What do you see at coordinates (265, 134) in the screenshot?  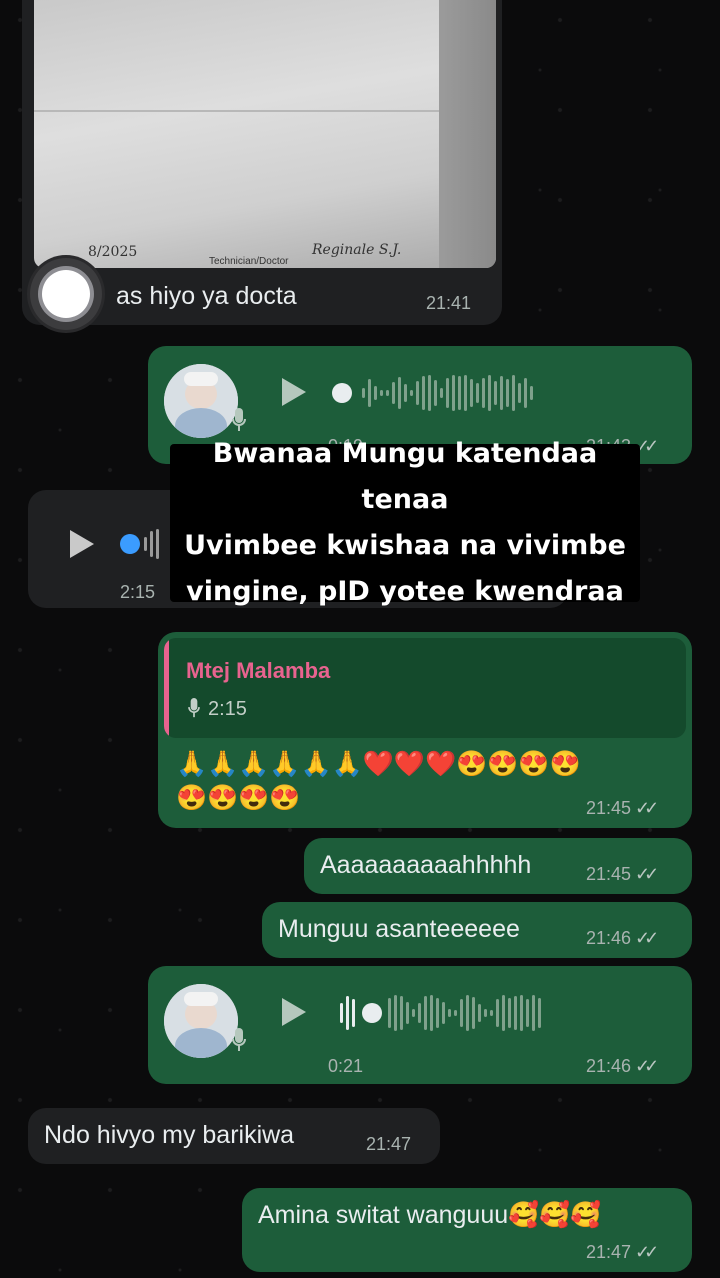 I see `document-photo: 8/2025 Technician/Doctor Reginale S.J.` at bounding box center [265, 134].